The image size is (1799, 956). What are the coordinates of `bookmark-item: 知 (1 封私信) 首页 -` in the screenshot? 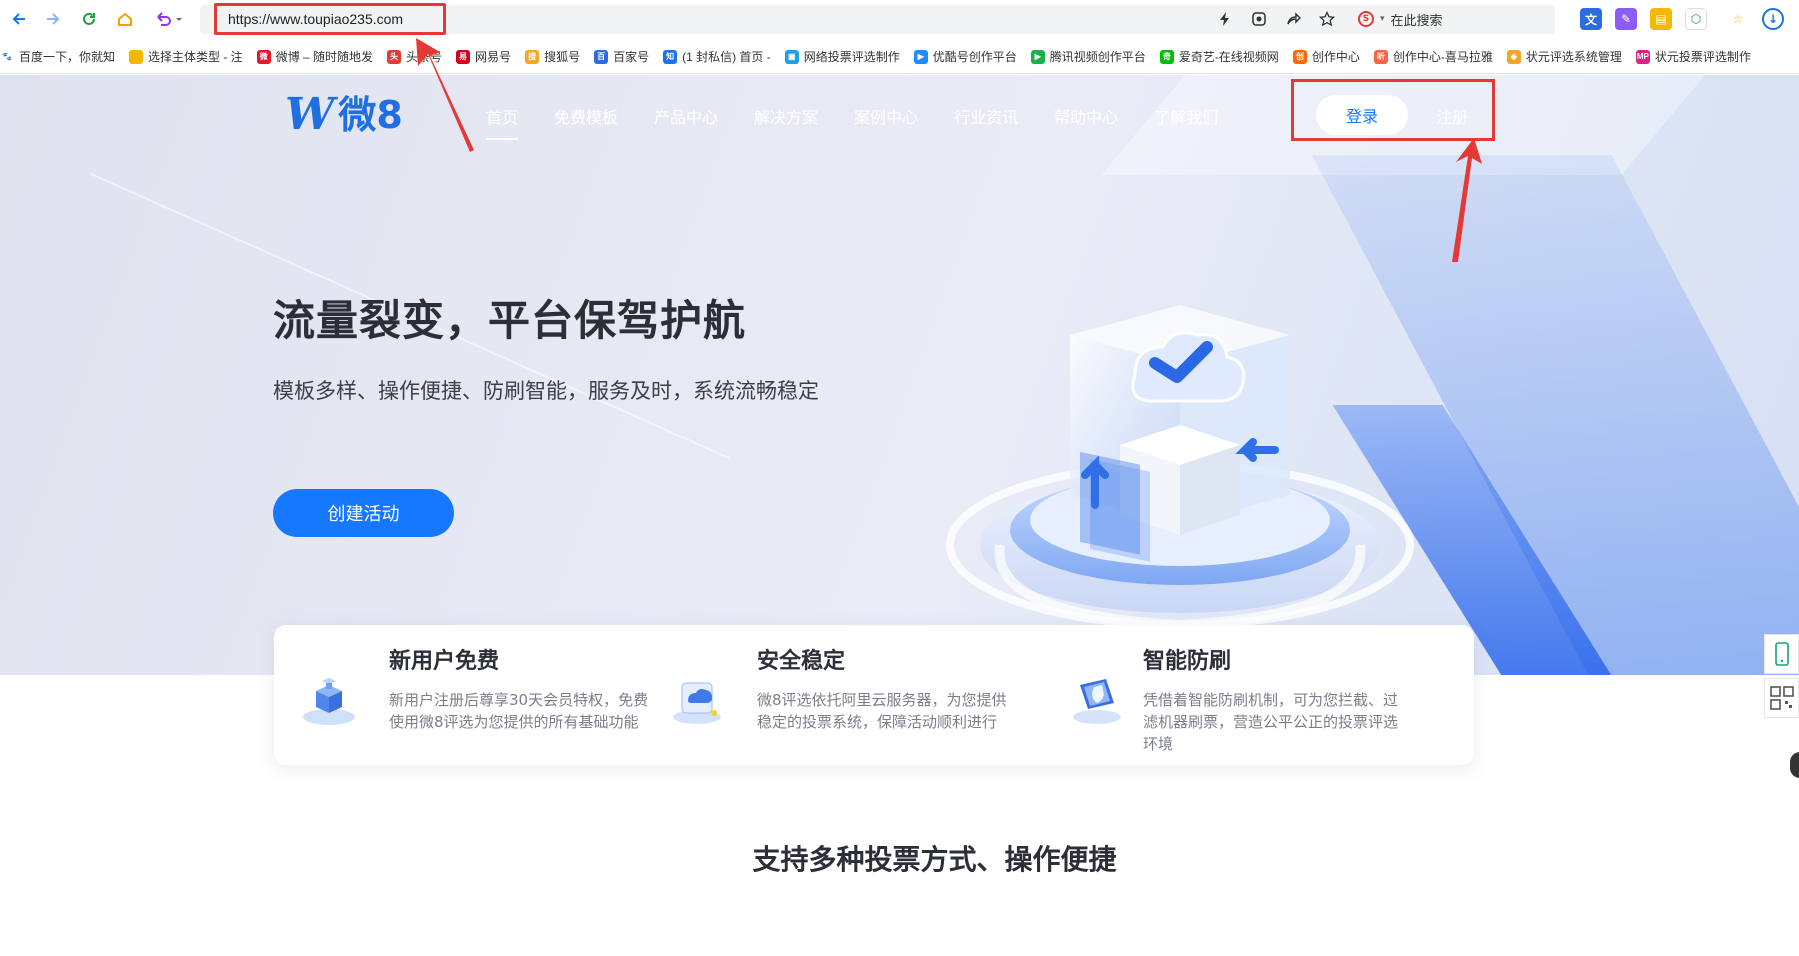 It's located at (717, 56).